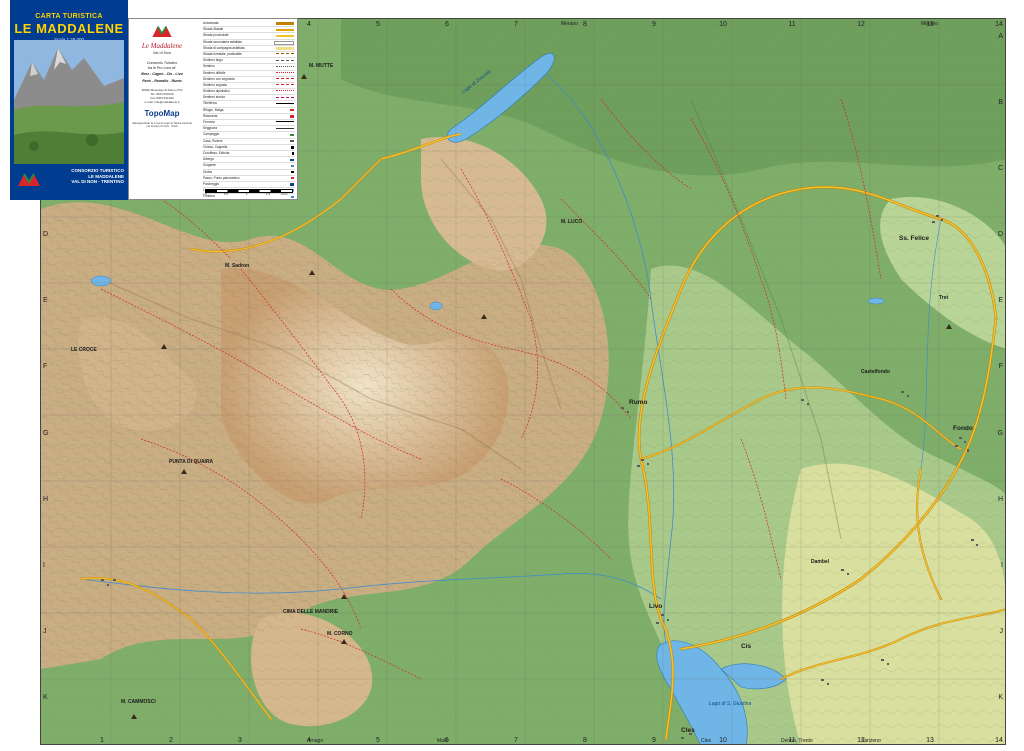  Describe the element at coordinates (162, 113) in the screenshot. I see `publisher-logo: TopoMap` at that location.